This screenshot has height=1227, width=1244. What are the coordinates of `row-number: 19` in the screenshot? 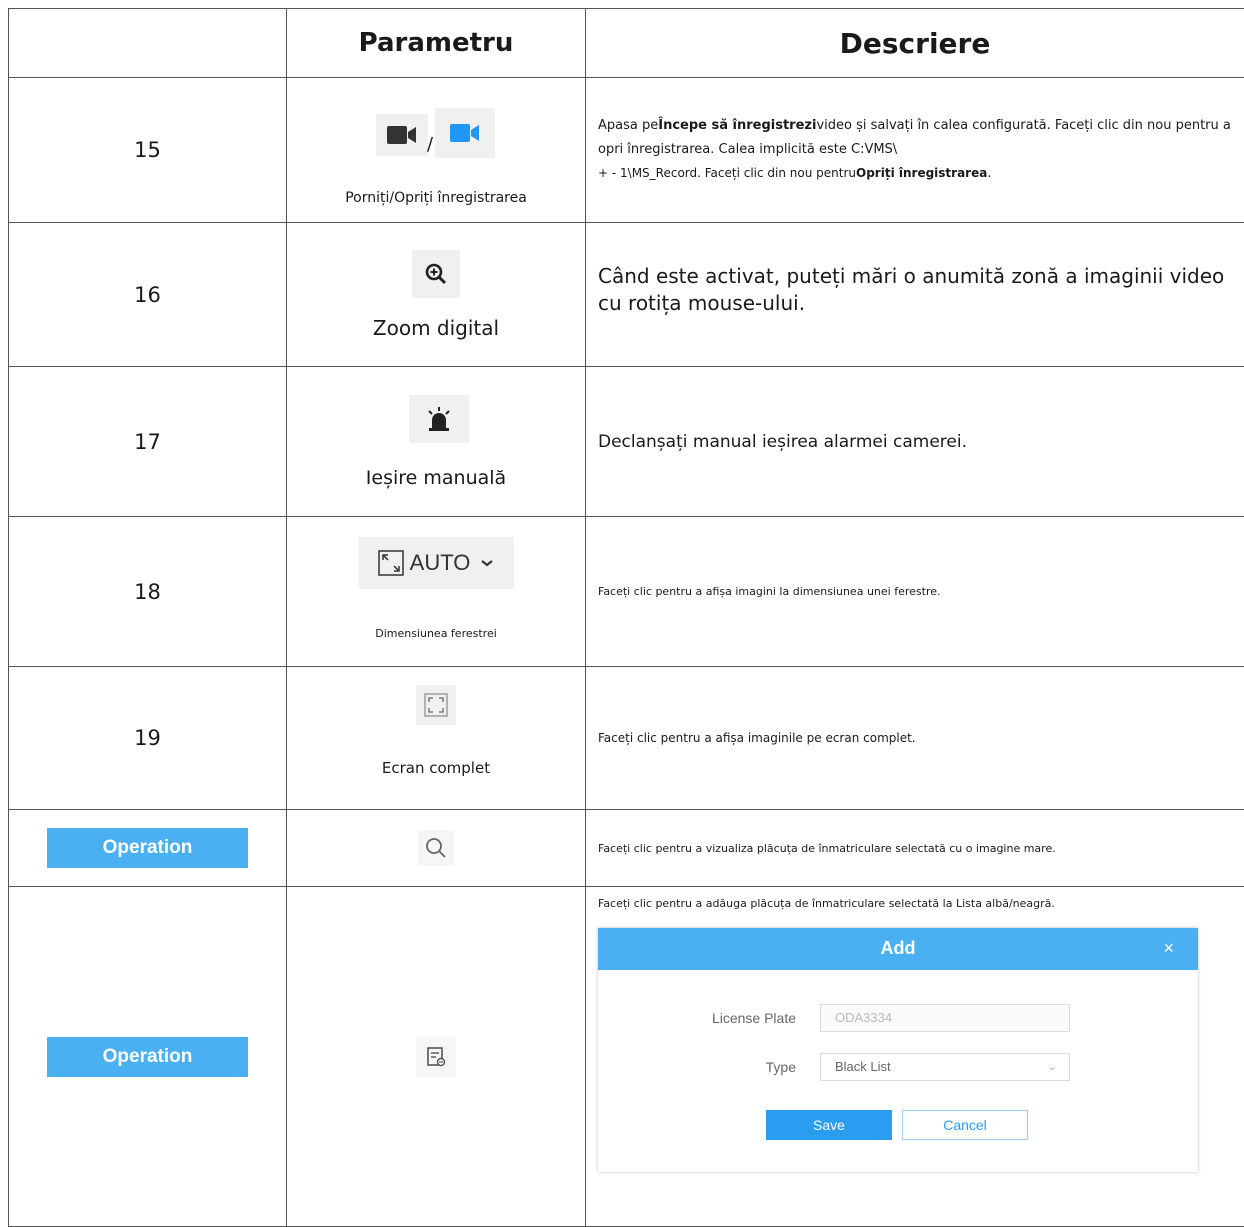 It's located at (148, 738).